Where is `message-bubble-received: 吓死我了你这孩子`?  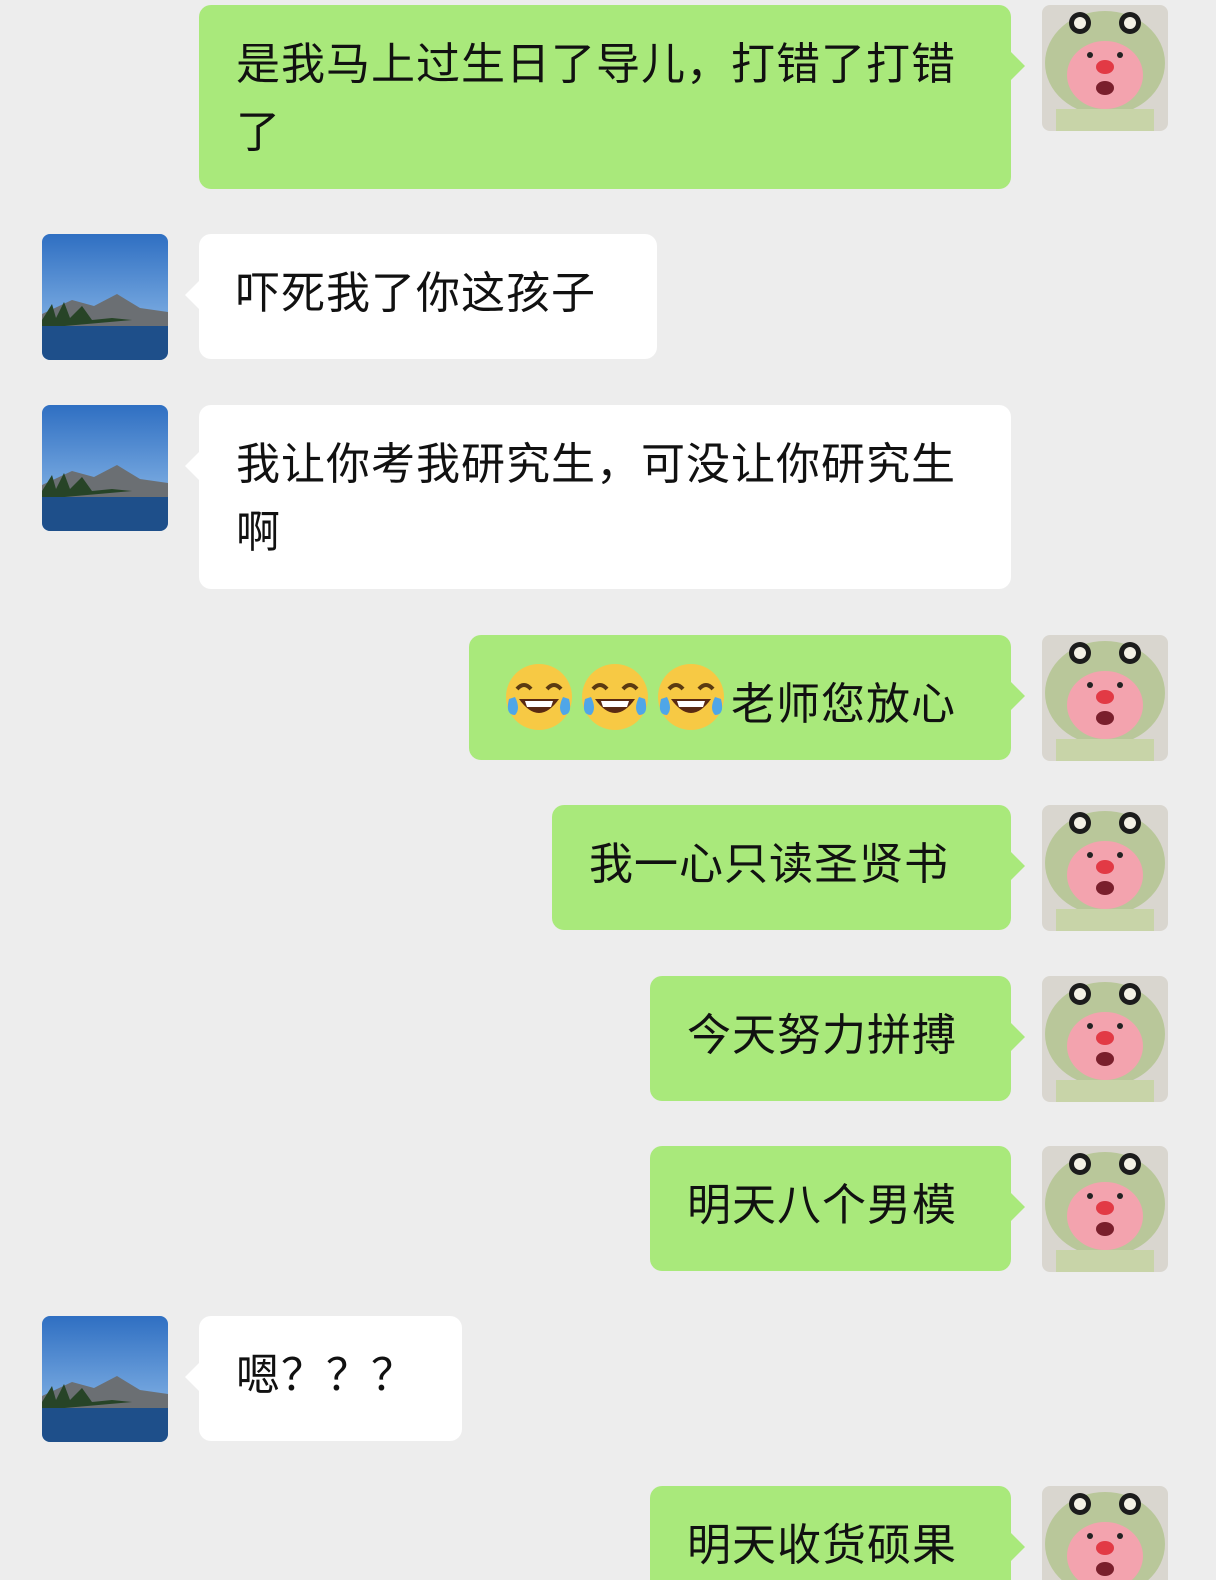 message-bubble-received: 吓死我了你这孩子 is located at coordinates (421, 296).